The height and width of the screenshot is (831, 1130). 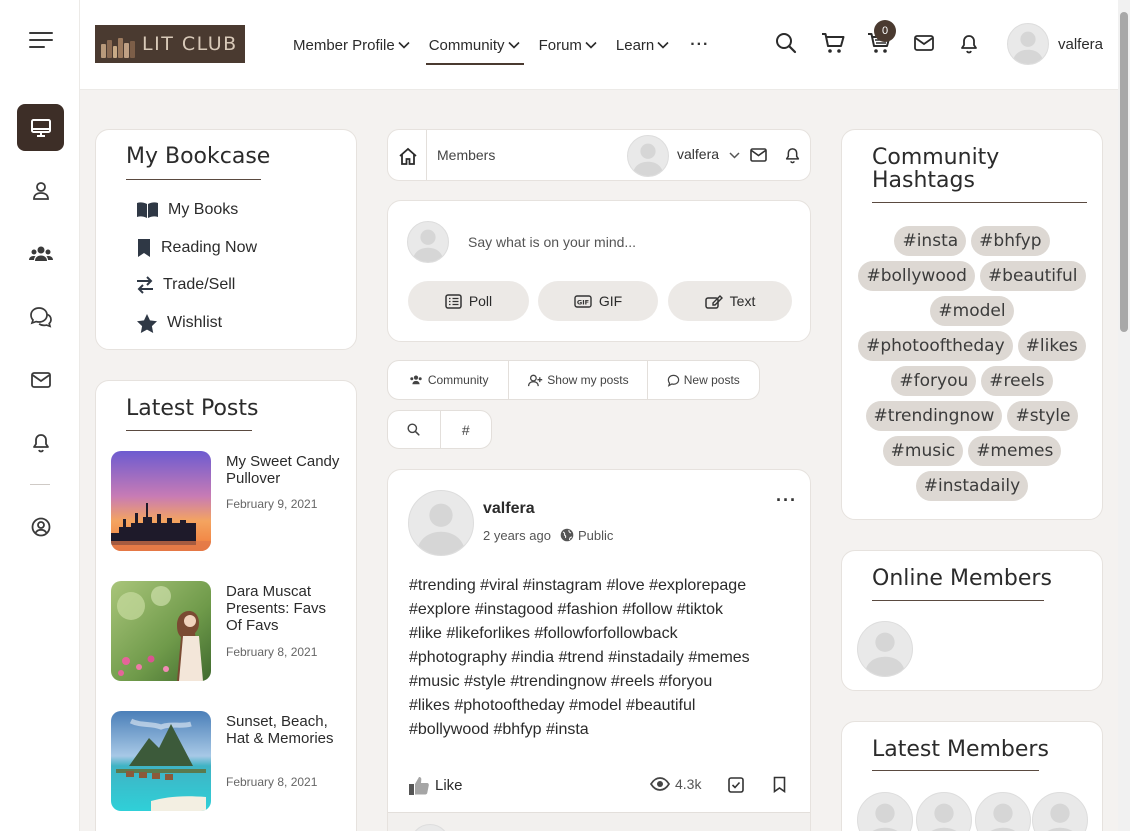 What do you see at coordinates (179, 323) in the screenshot?
I see `bookcase-item-wishlist: Wishlist` at bounding box center [179, 323].